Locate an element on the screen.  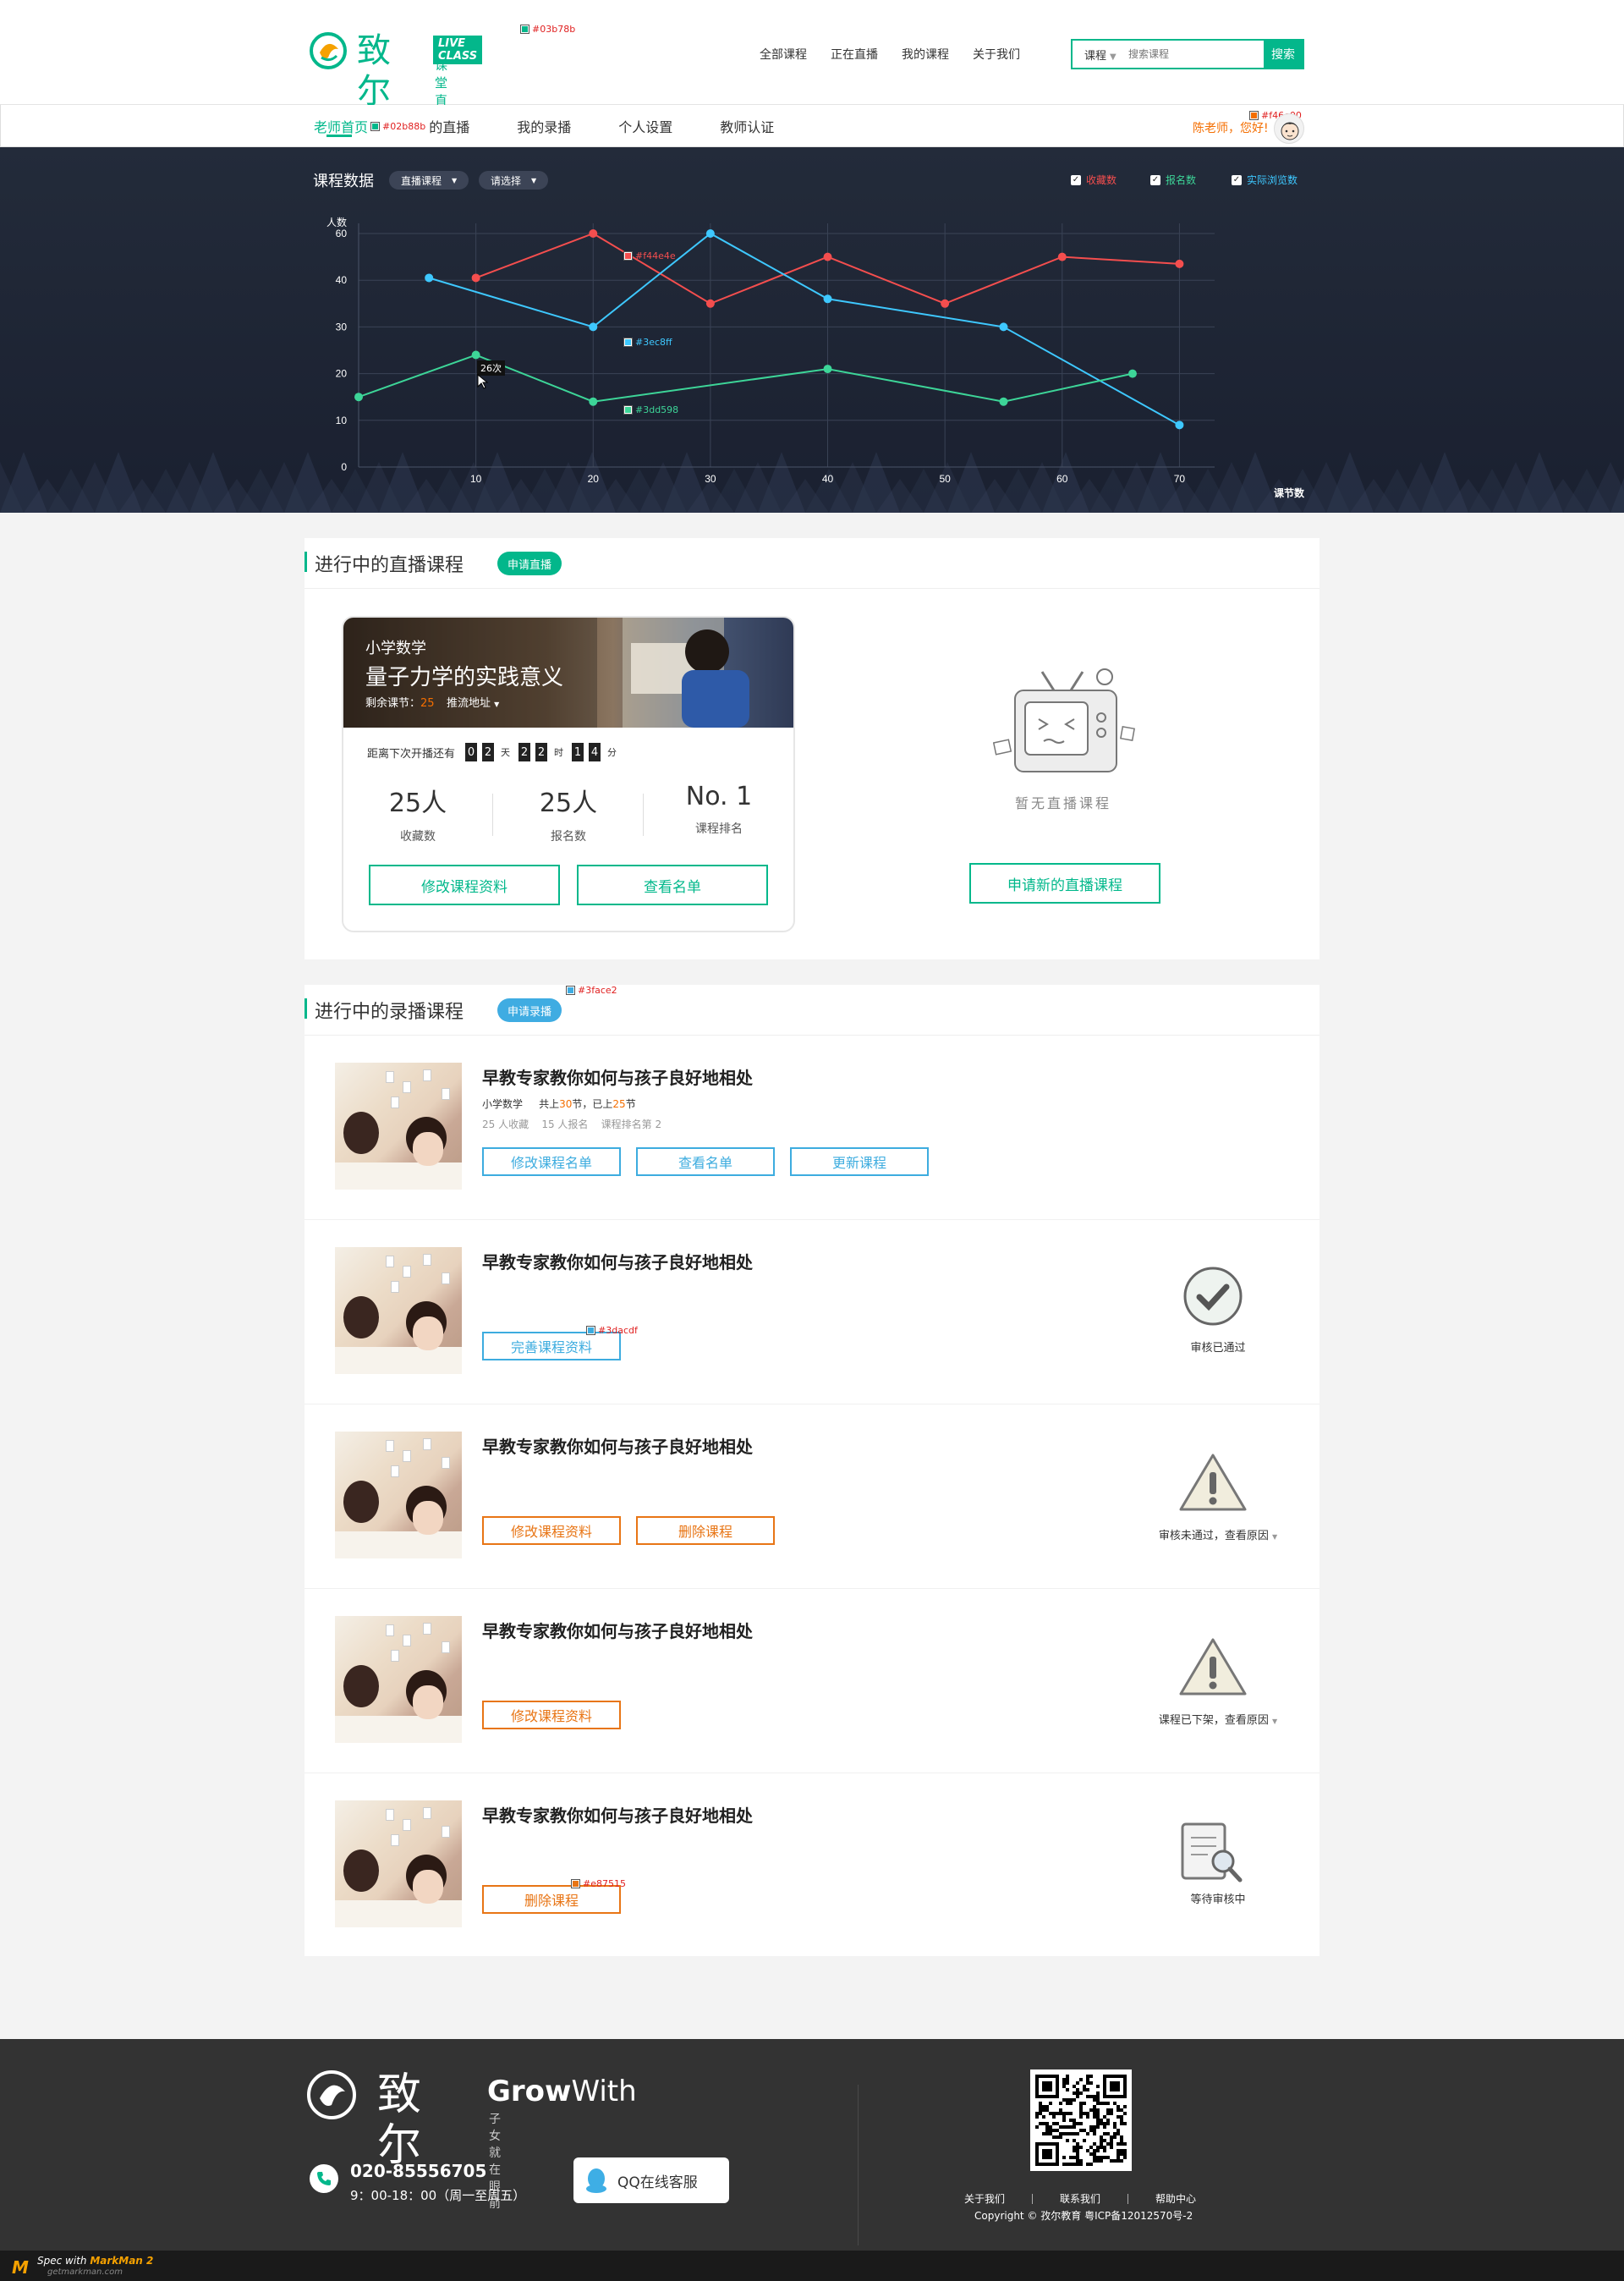
subnav-item-certification: 教师认证 is located at coordinates (747, 126).